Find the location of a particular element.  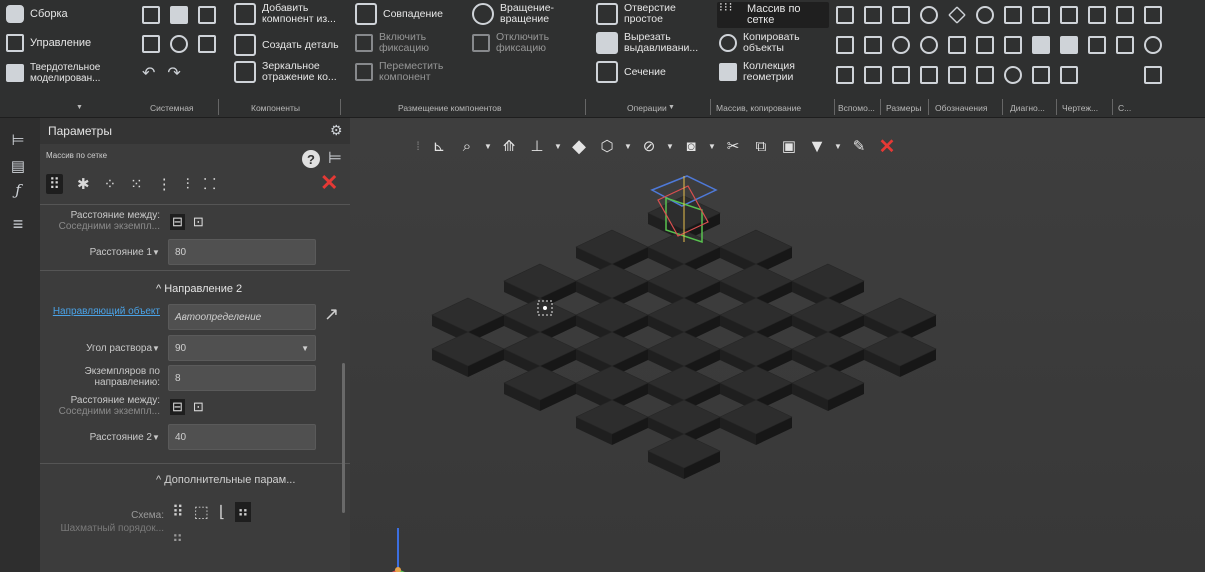

note-icon is located at coordinates (1041, 15).